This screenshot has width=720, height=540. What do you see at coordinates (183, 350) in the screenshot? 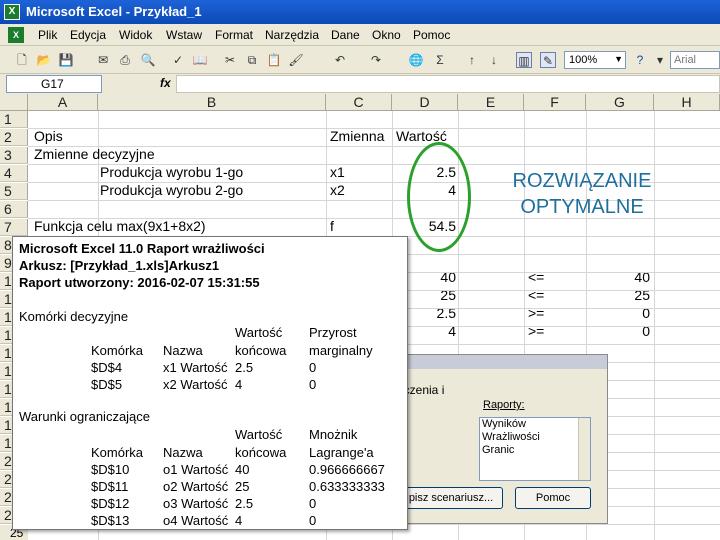
I see `decision-header-name: Nazwa` at bounding box center [183, 350].